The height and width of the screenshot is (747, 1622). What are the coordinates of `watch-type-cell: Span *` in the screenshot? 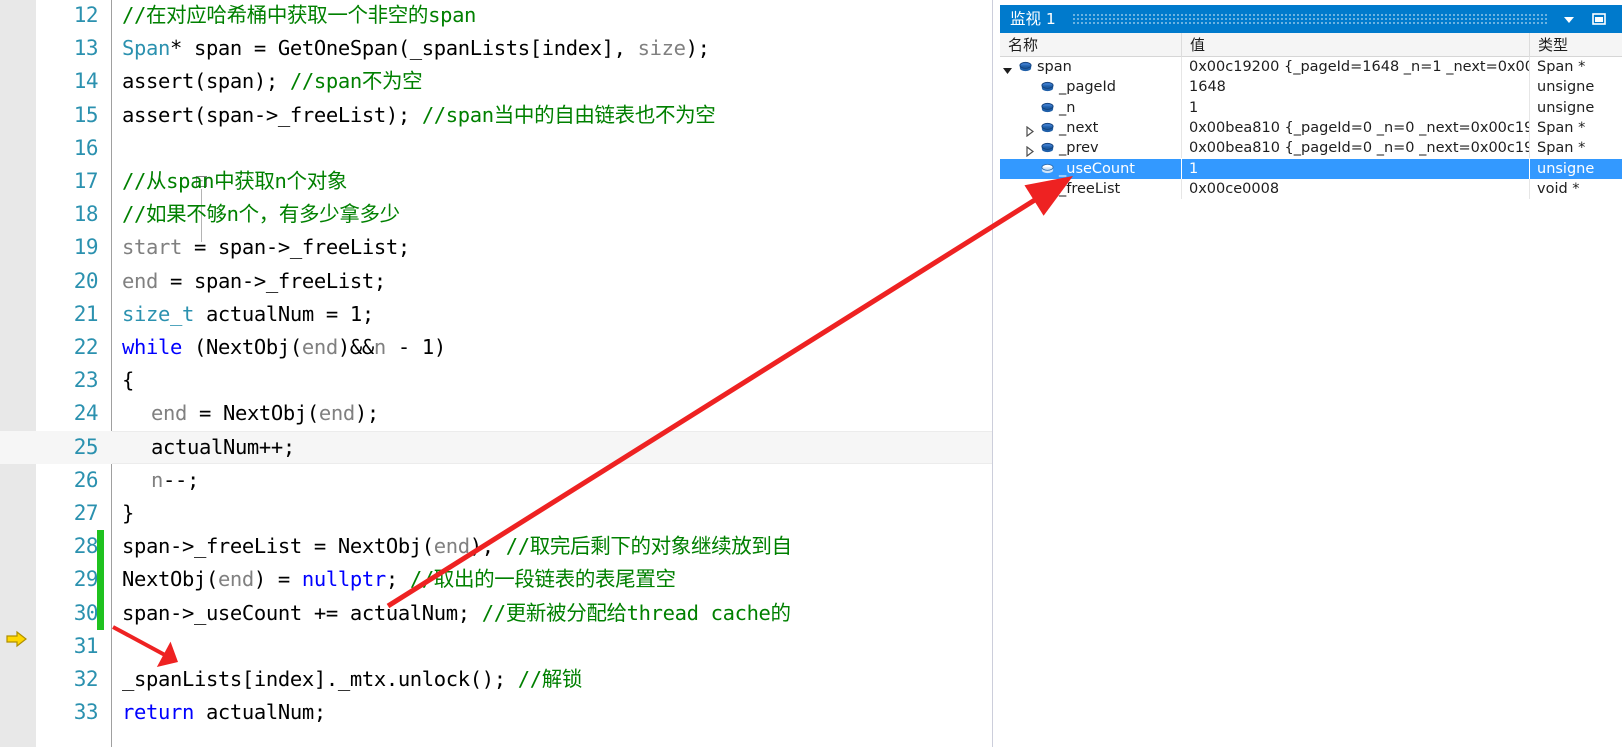 It's located at (1561, 148).